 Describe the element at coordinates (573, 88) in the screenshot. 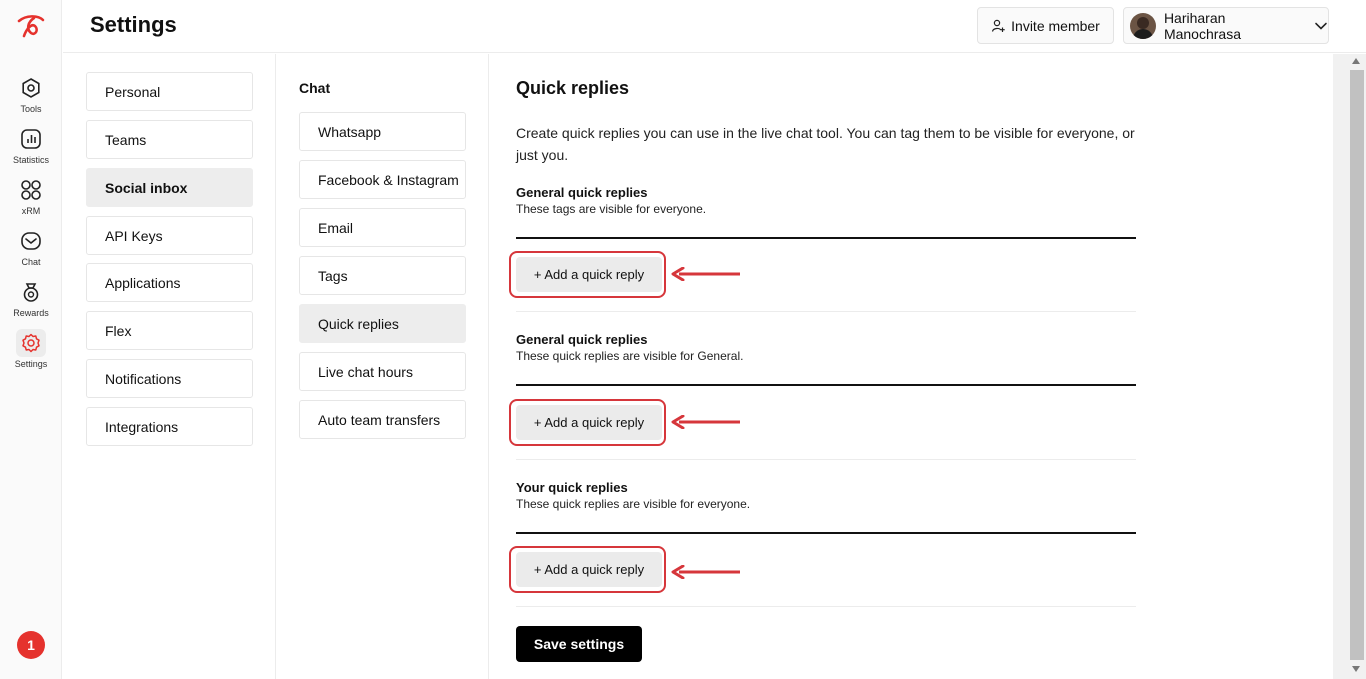

I see `section-heading: Quick replies` at that location.